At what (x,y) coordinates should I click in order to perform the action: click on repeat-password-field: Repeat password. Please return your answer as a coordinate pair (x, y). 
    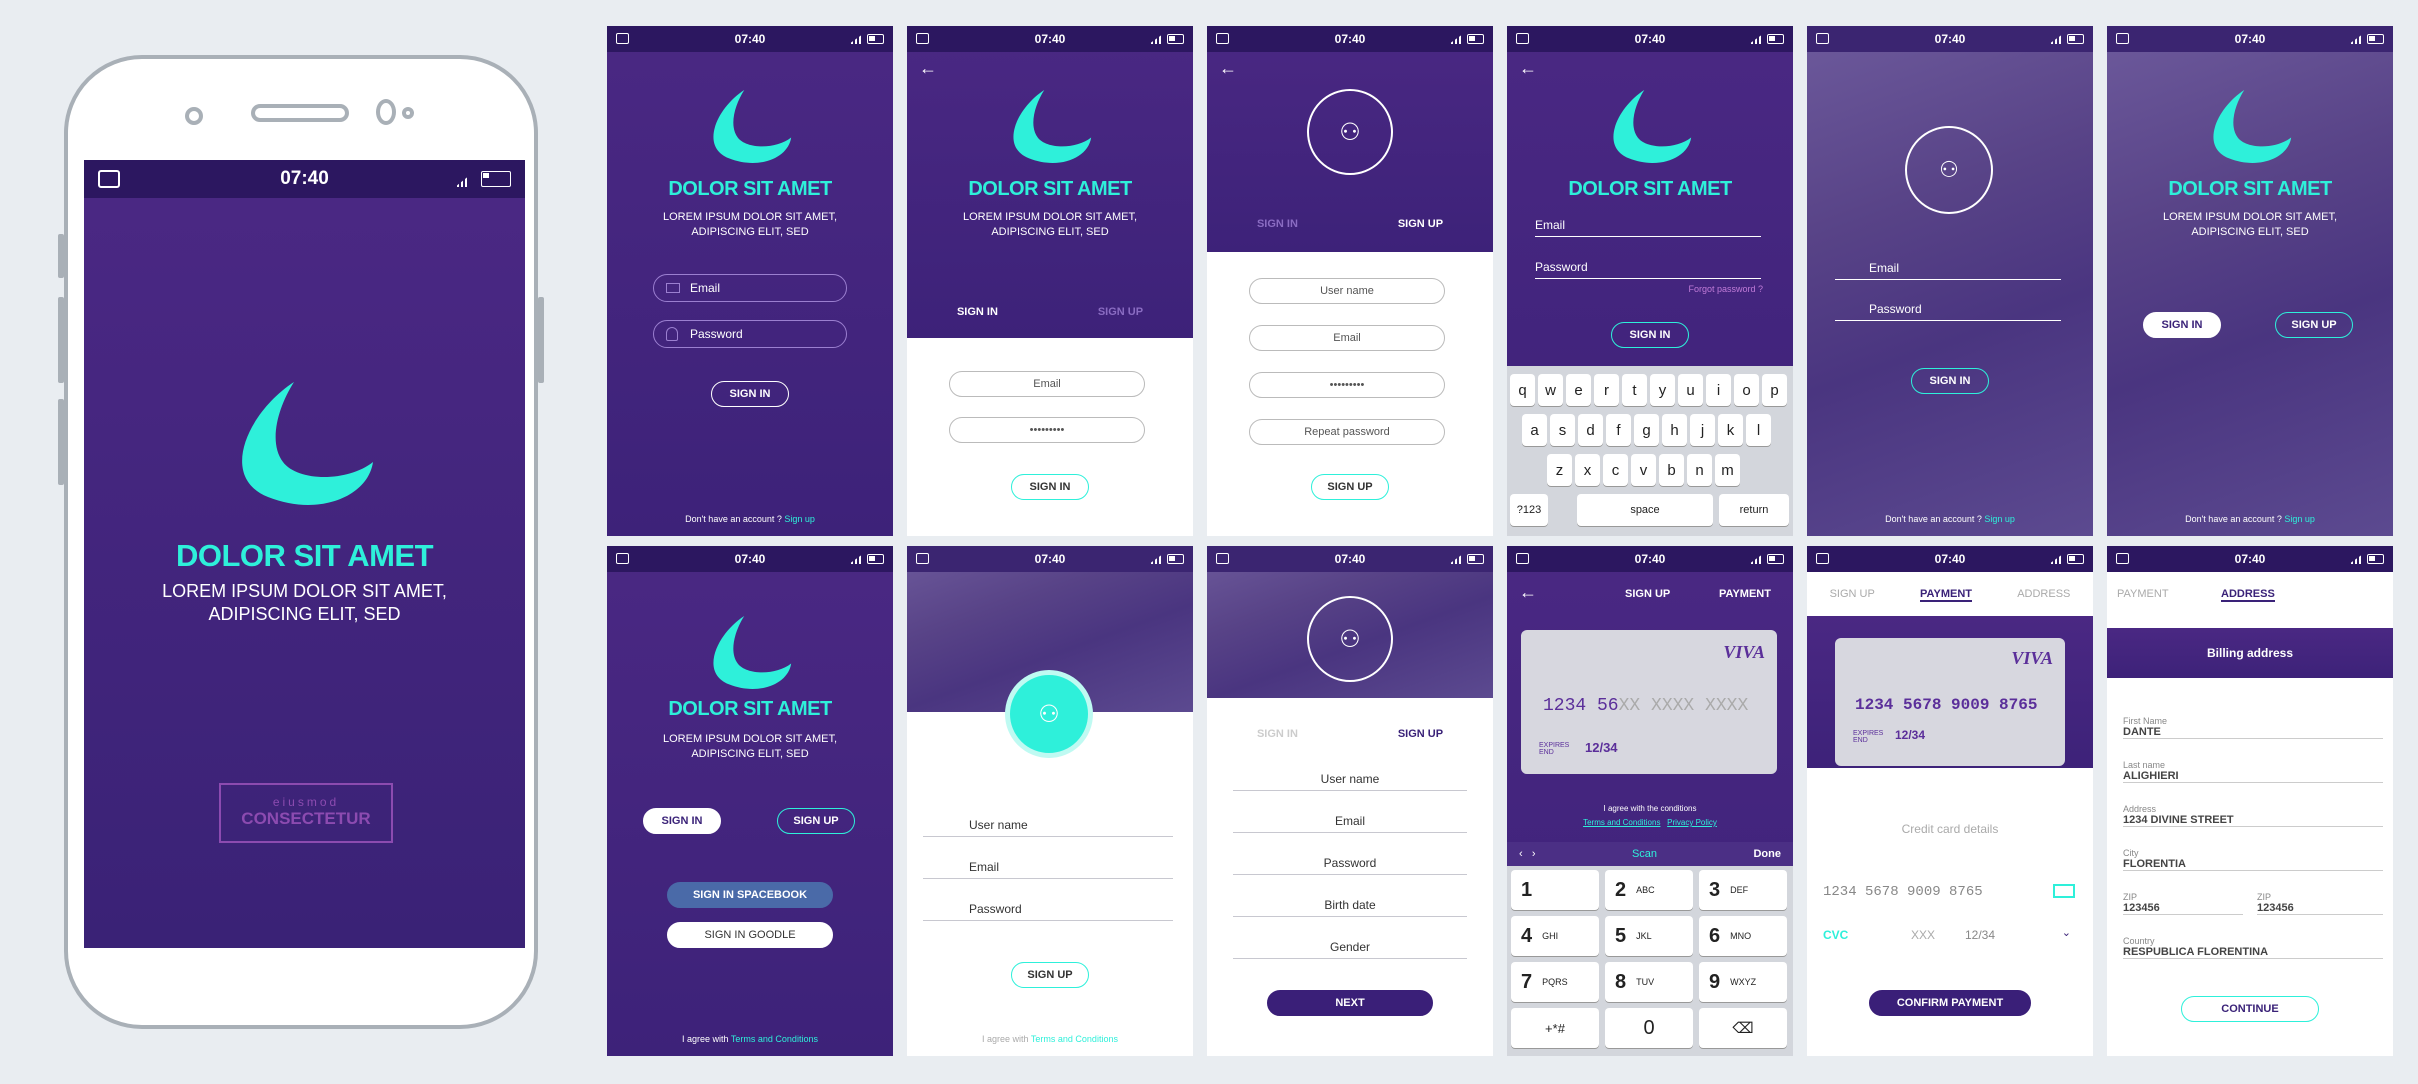
    Looking at the image, I should click on (1347, 432).